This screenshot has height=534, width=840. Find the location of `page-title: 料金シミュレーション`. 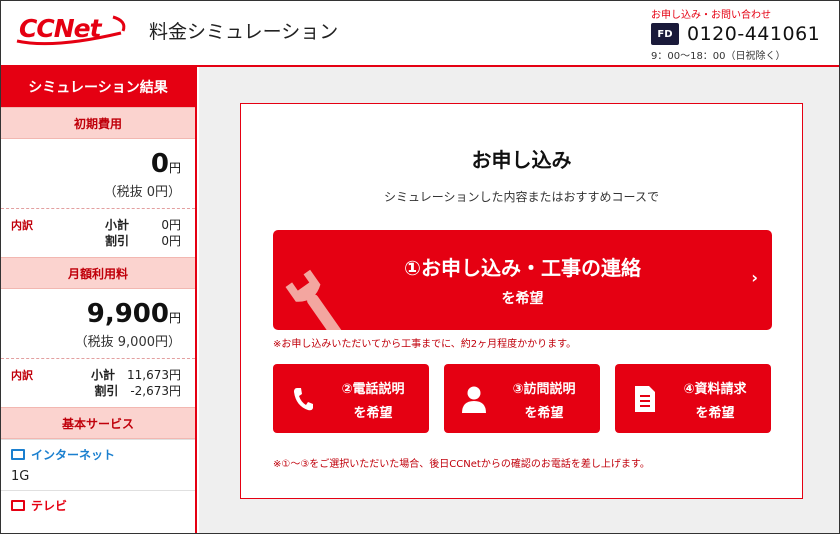

page-title: 料金シミュレーション is located at coordinates (244, 32).